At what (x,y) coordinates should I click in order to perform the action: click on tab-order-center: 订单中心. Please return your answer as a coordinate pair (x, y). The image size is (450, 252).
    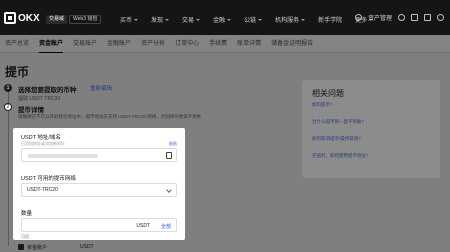
    Looking at the image, I should click on (187, 44).